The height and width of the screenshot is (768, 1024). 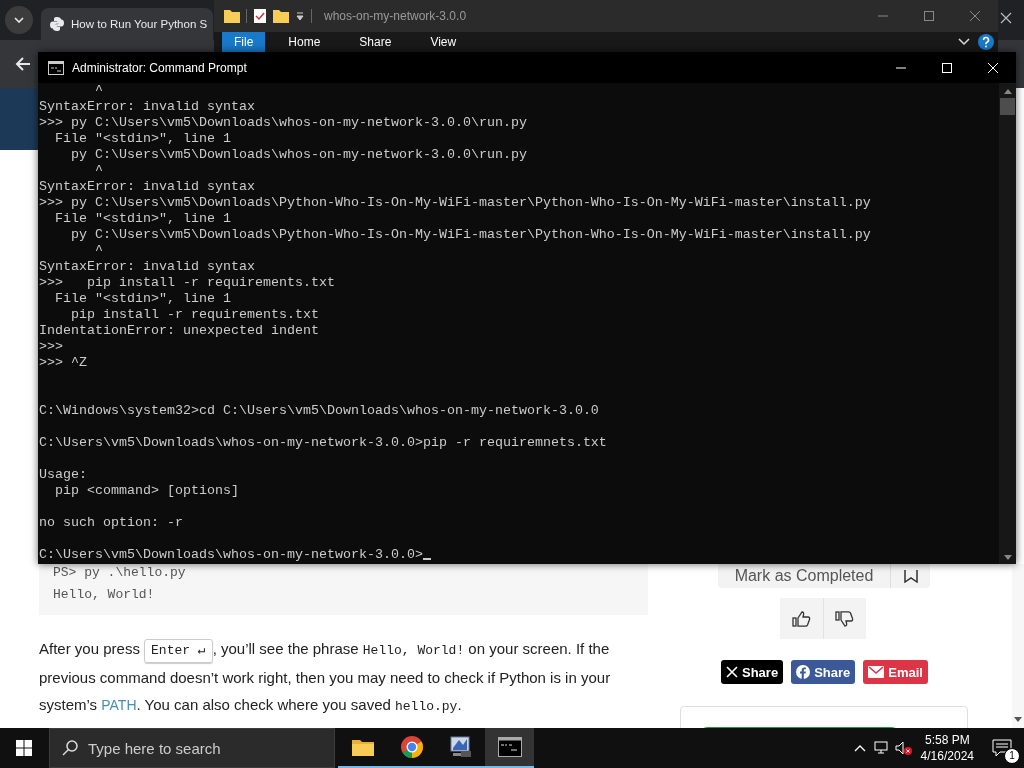 I want to click on dislike-button, so click(x=844, y=618).